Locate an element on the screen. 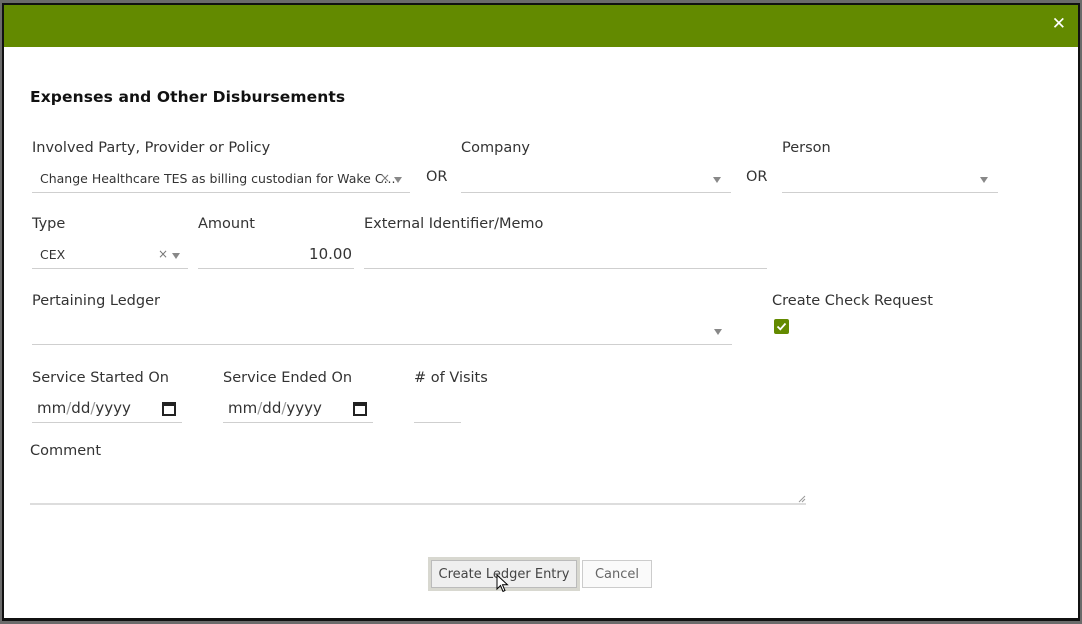  comment-textarea is located at coordinates (418, 490).